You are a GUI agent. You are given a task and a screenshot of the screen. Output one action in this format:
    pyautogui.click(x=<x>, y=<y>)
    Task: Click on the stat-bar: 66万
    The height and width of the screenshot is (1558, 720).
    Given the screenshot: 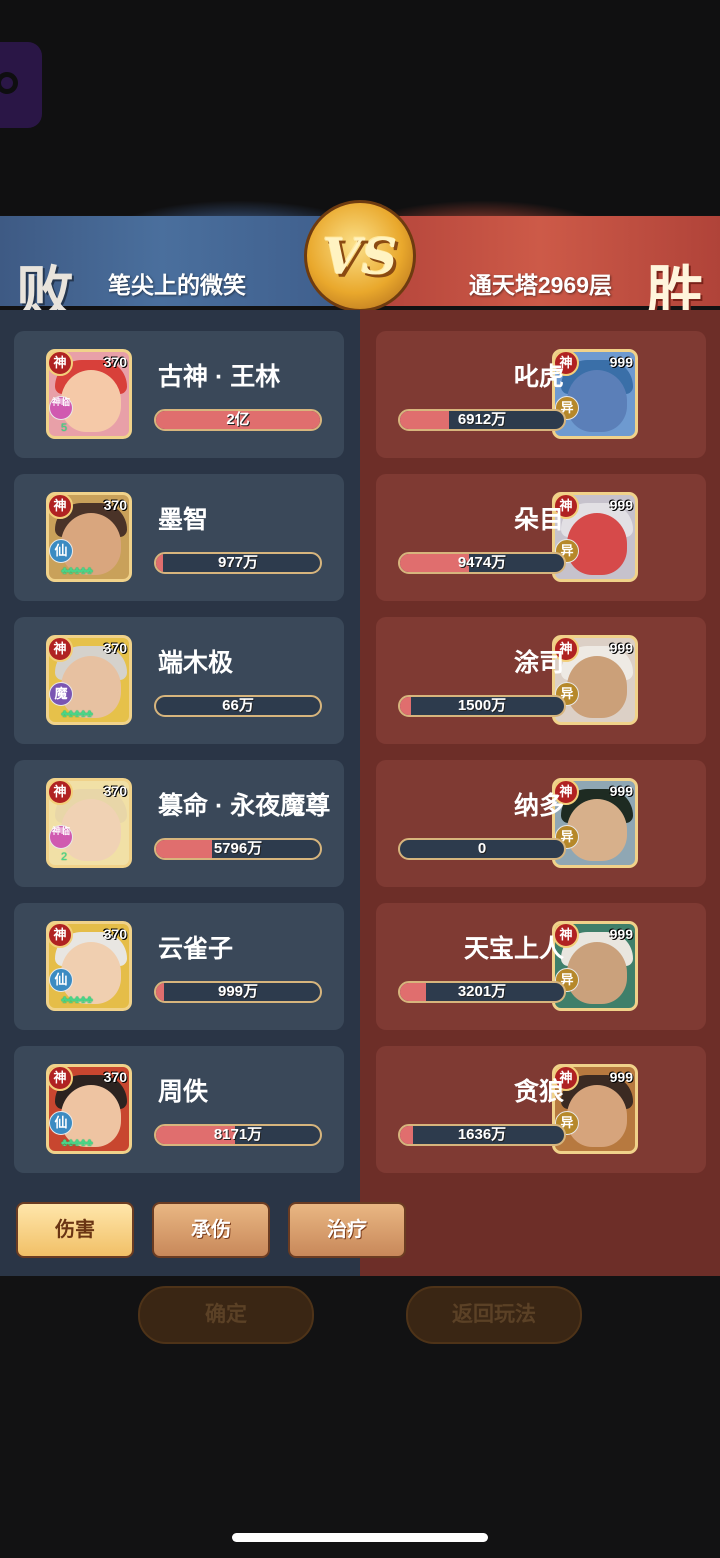 What is the action you would take?
    pyautogui.click(x=238, y=706)
    